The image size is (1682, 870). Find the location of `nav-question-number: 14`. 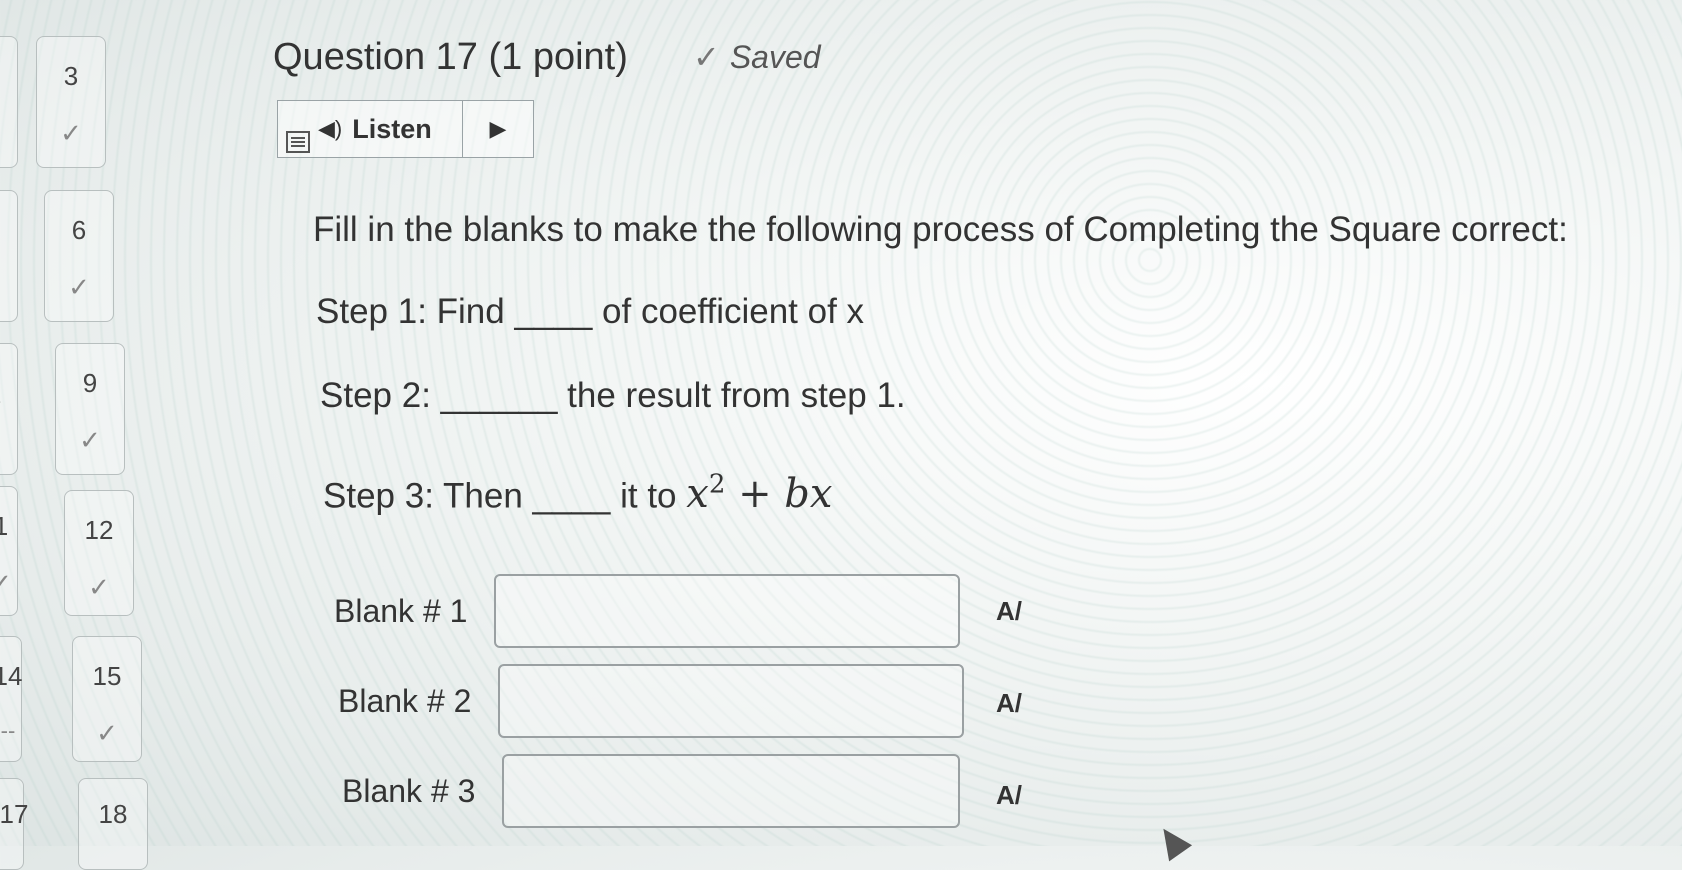

nav-question-number: 14 is located at coordinates (11, 676).